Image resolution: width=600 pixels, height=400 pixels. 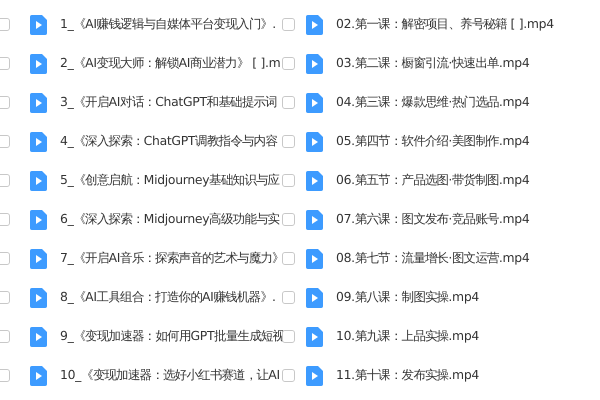 What do you see at coordinates (445, 24) in the screenshot?
I see `file-name: 02.第一课：解密项目、养号秘籍 [ ].mp4` at bounding box center [445, 24].